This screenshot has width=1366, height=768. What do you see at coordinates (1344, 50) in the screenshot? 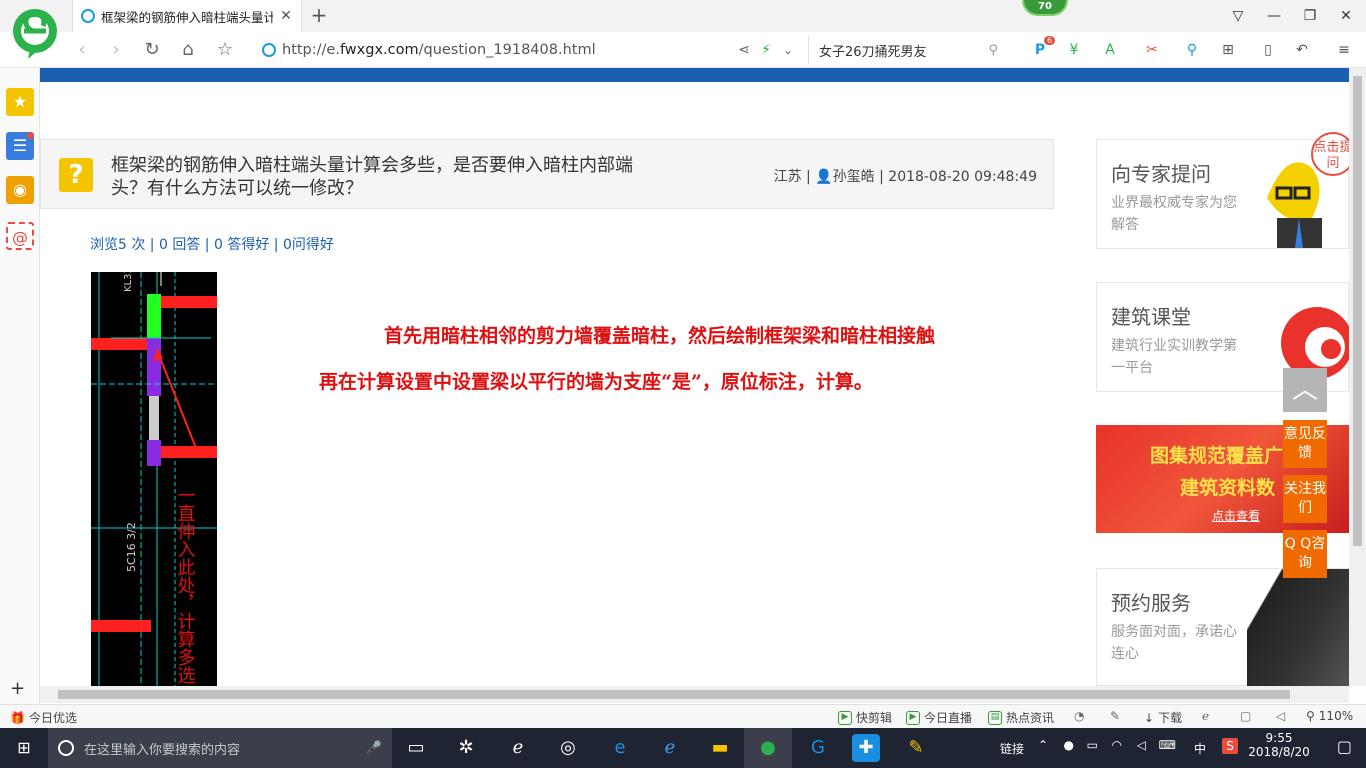
I see `menu-icon: ≡` at bounding box center [1344, 50].